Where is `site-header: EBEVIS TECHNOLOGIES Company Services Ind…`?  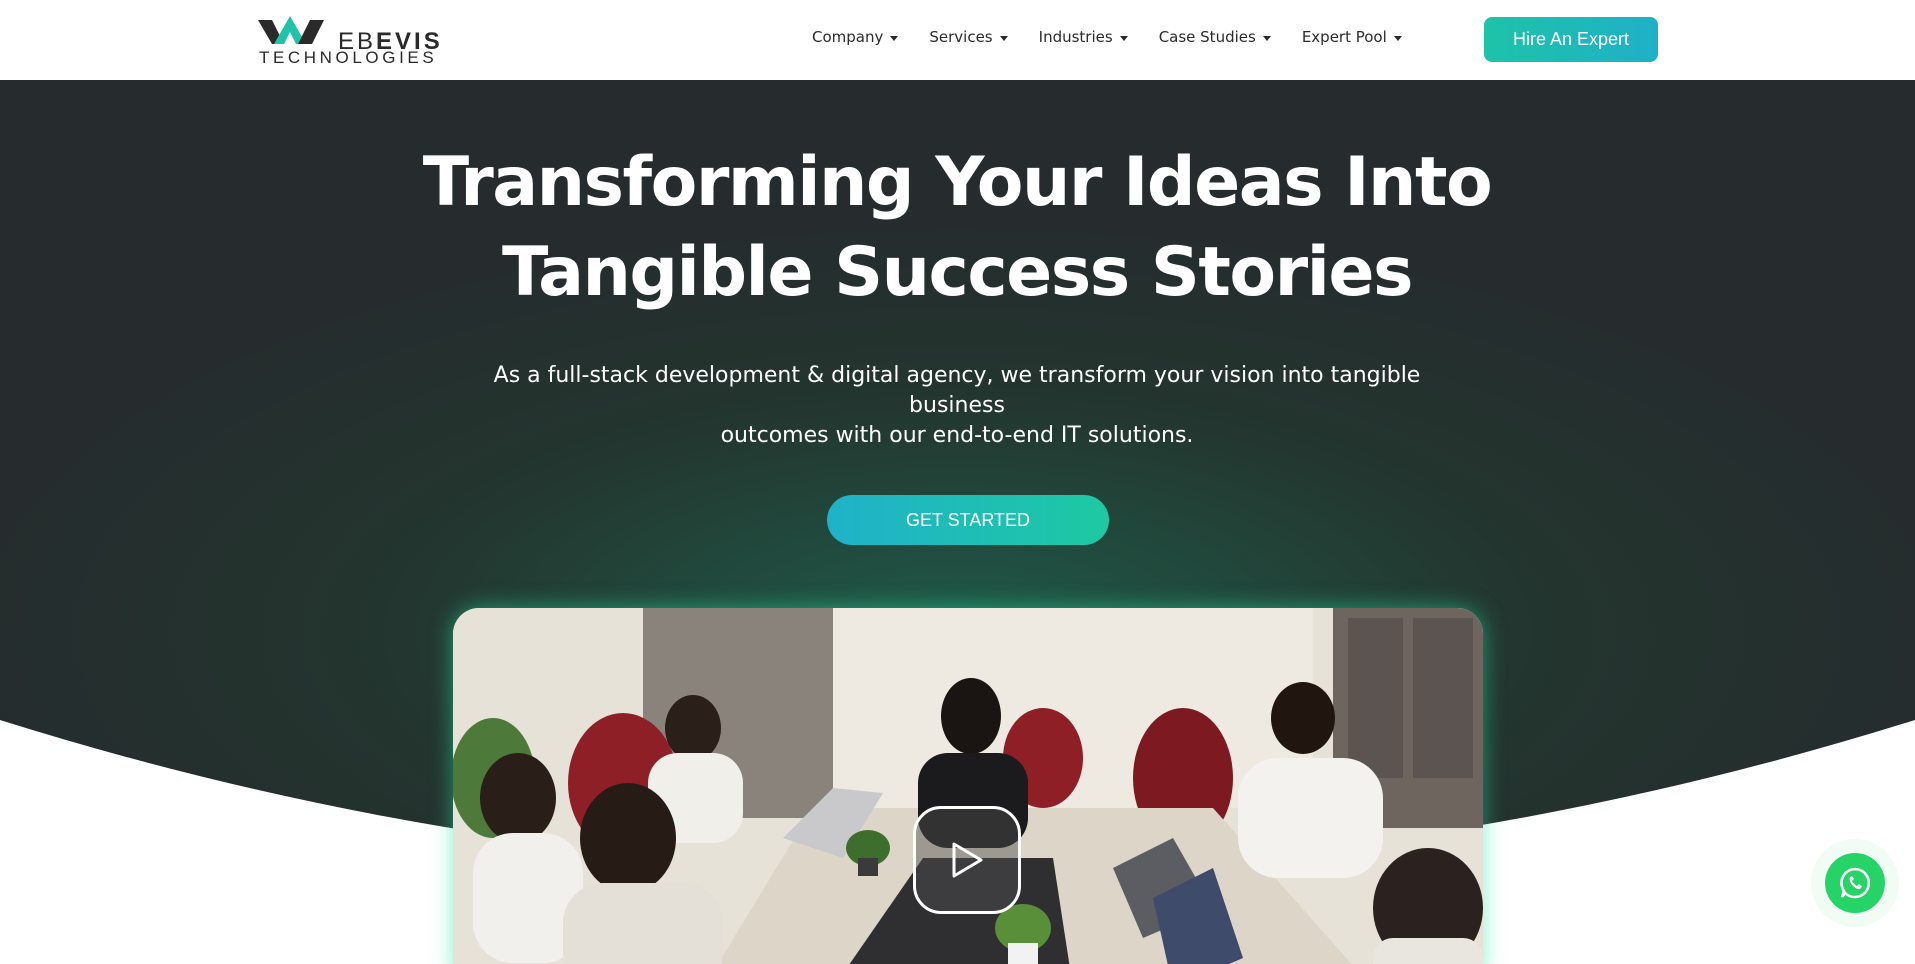 site-header: EBEVIS TECHNOLOGIES Company Services Ind… is located at coordinates (957, 40).